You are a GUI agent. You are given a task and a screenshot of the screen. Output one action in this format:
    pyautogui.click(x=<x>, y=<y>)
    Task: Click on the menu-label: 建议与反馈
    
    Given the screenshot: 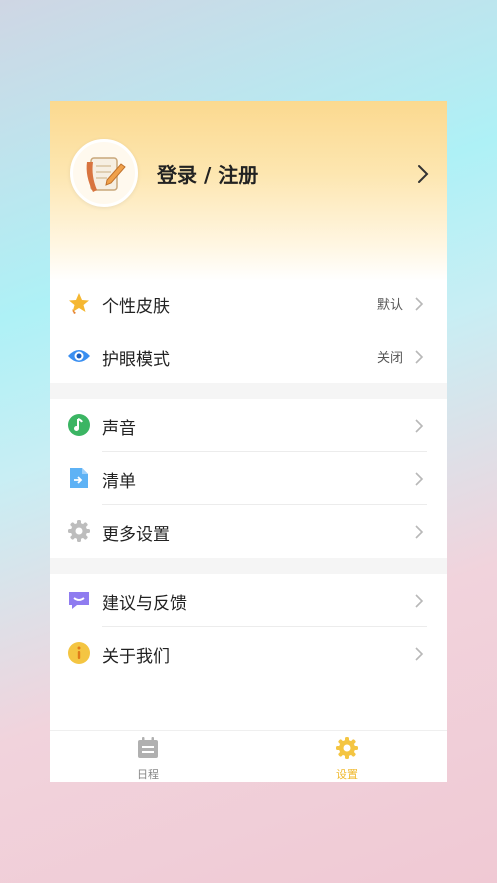 What is the action you would take?
    pyautogui.click(x=144, y=604)
    